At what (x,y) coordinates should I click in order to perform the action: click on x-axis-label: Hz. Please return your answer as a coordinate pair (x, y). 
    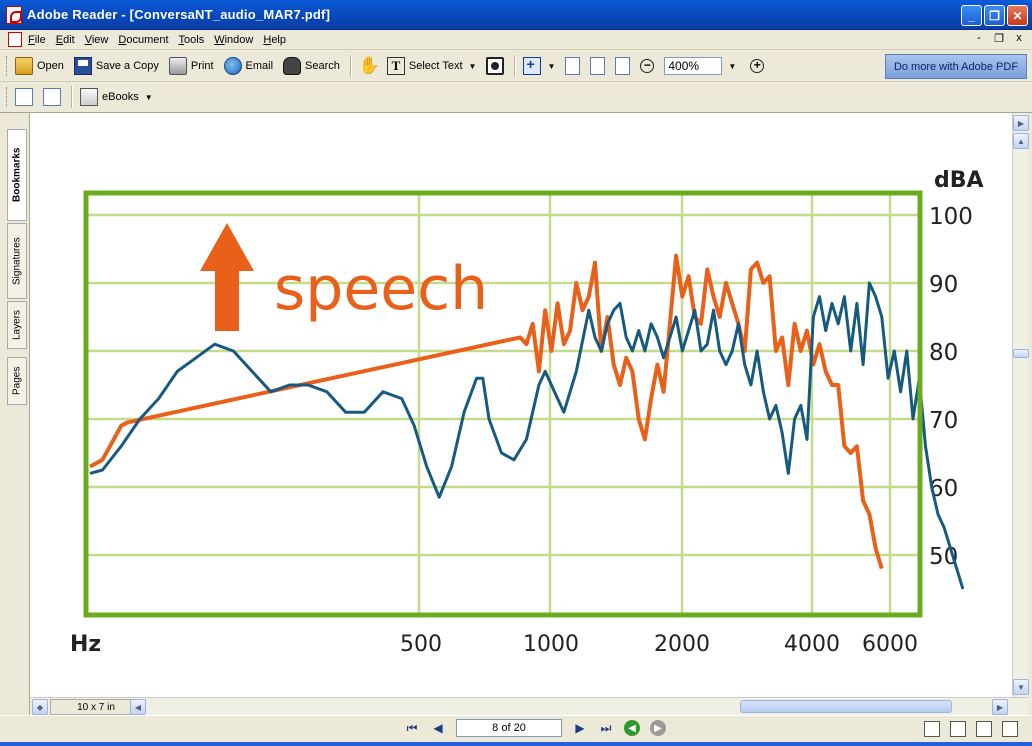
    Looking at the image, I should click on (85, 644).